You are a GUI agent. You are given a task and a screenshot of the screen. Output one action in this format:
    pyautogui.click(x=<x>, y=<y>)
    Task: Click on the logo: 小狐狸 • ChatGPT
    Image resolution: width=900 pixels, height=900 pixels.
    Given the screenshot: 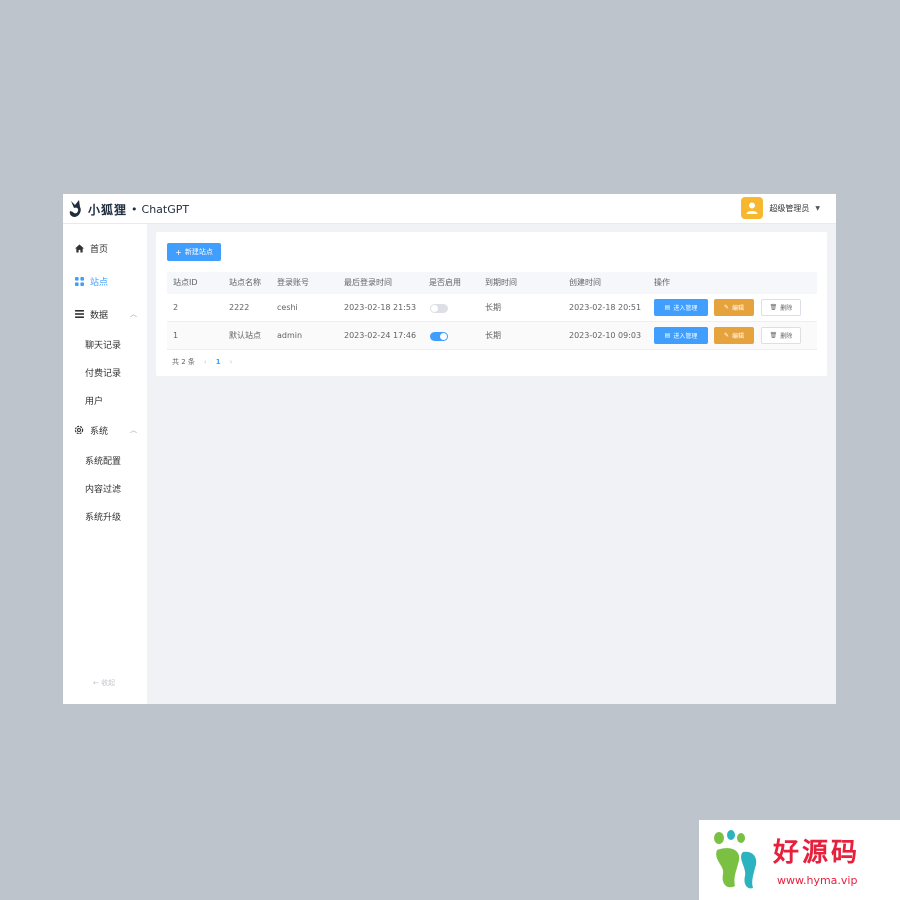 What is the action you would take?
    pyautogui.click(x=128, y=209)
    